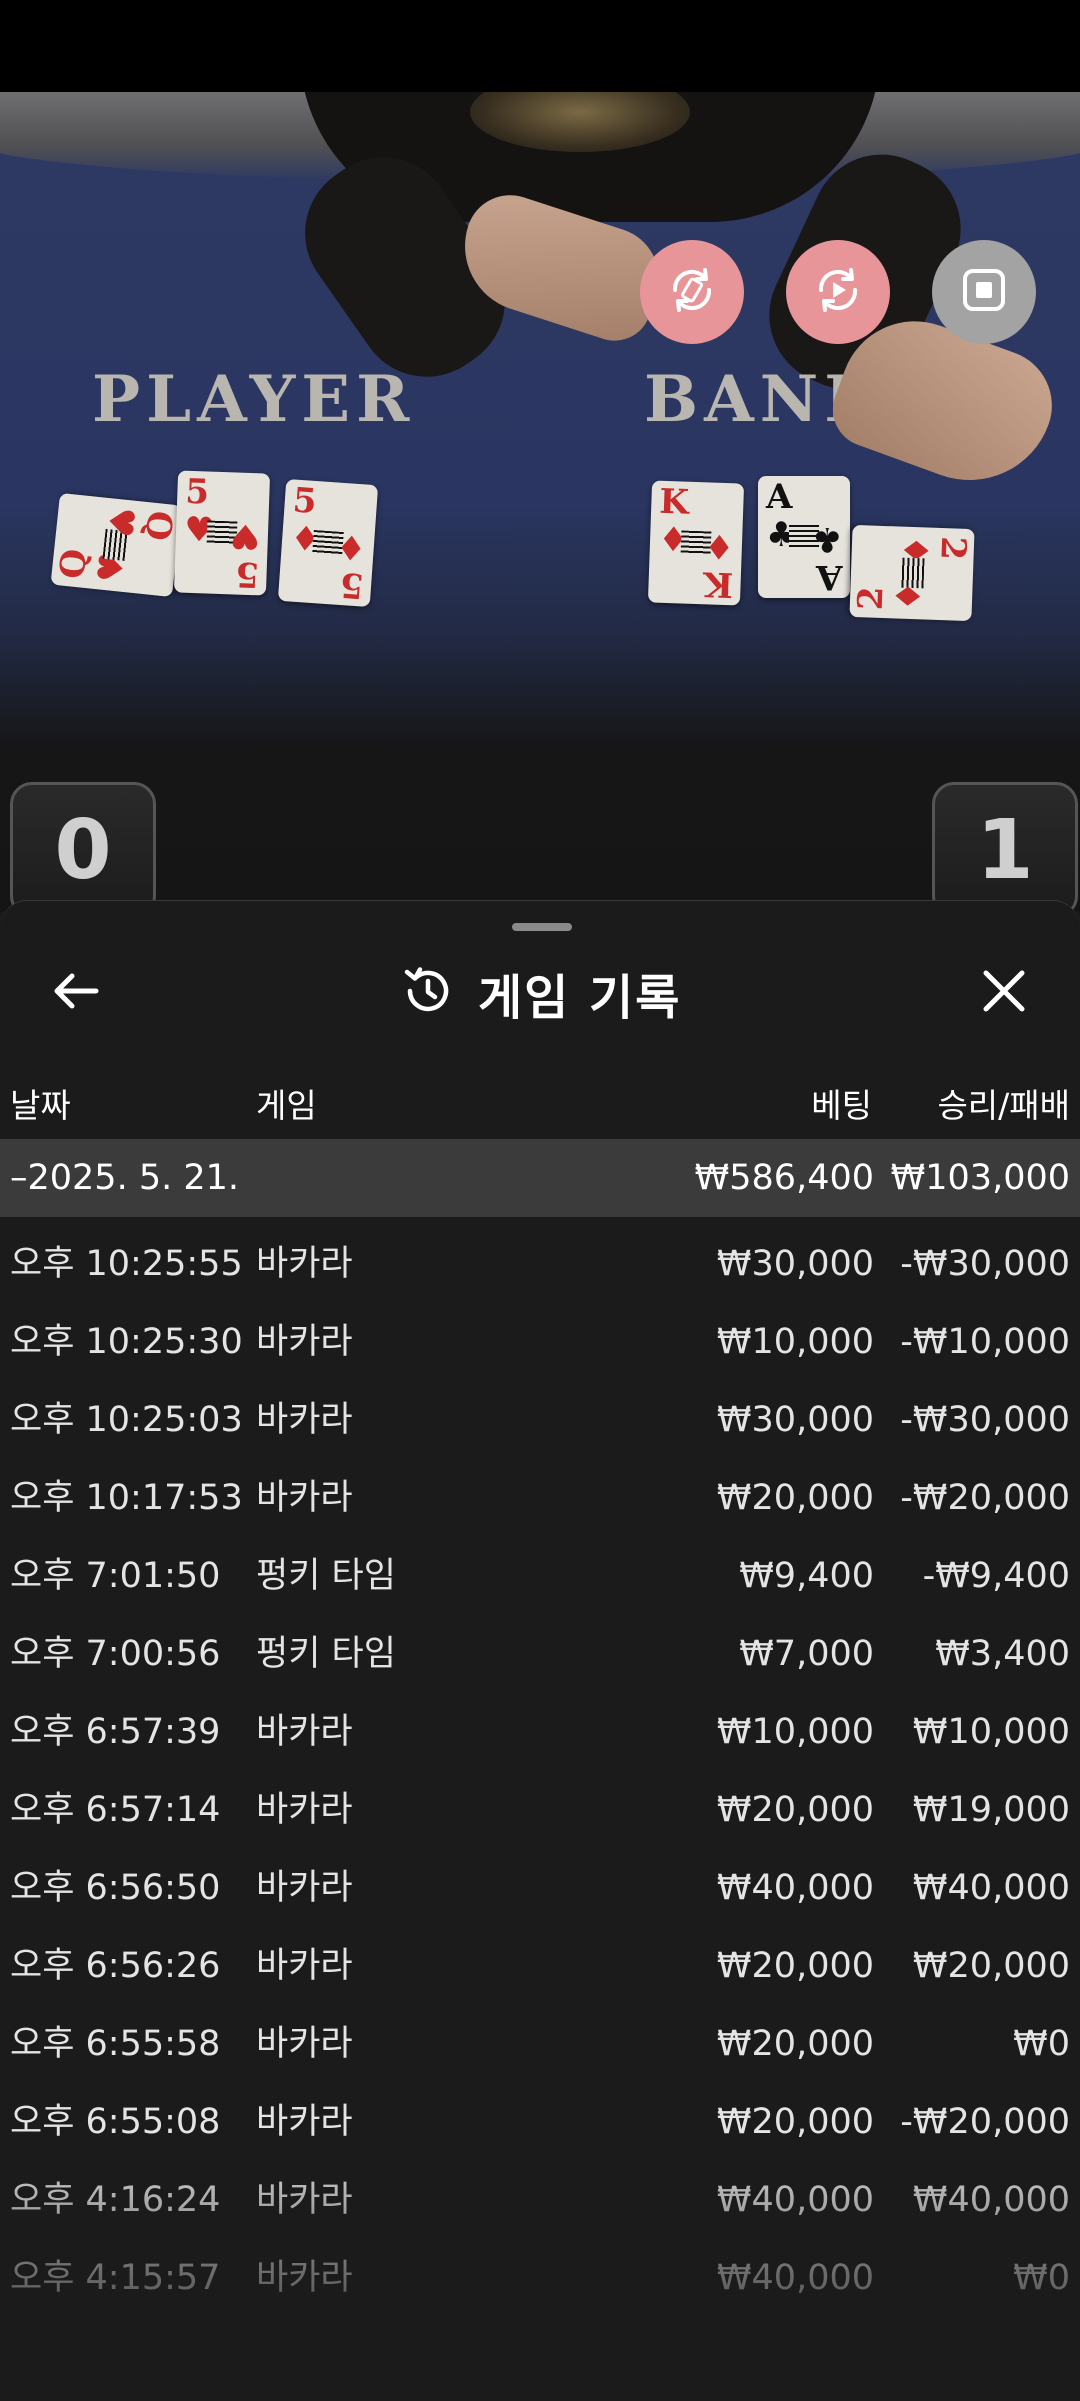  I want to click on row-time: 오후 6:57:14, so click(115, 1810).